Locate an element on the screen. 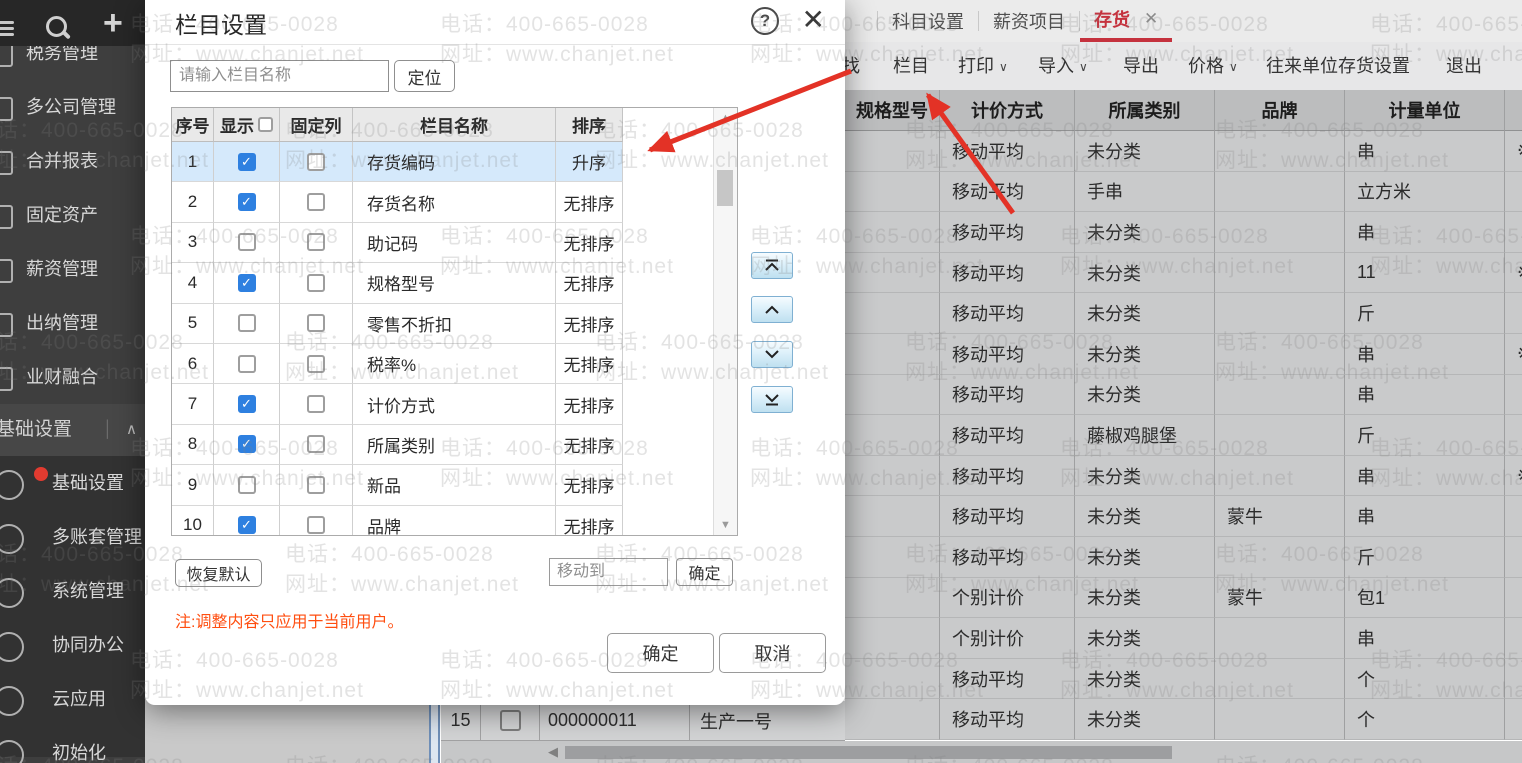 This screenshot has height=763, width=1522. tab-薪资项目: 薪资项目 is located at coordinates (1029, 21).